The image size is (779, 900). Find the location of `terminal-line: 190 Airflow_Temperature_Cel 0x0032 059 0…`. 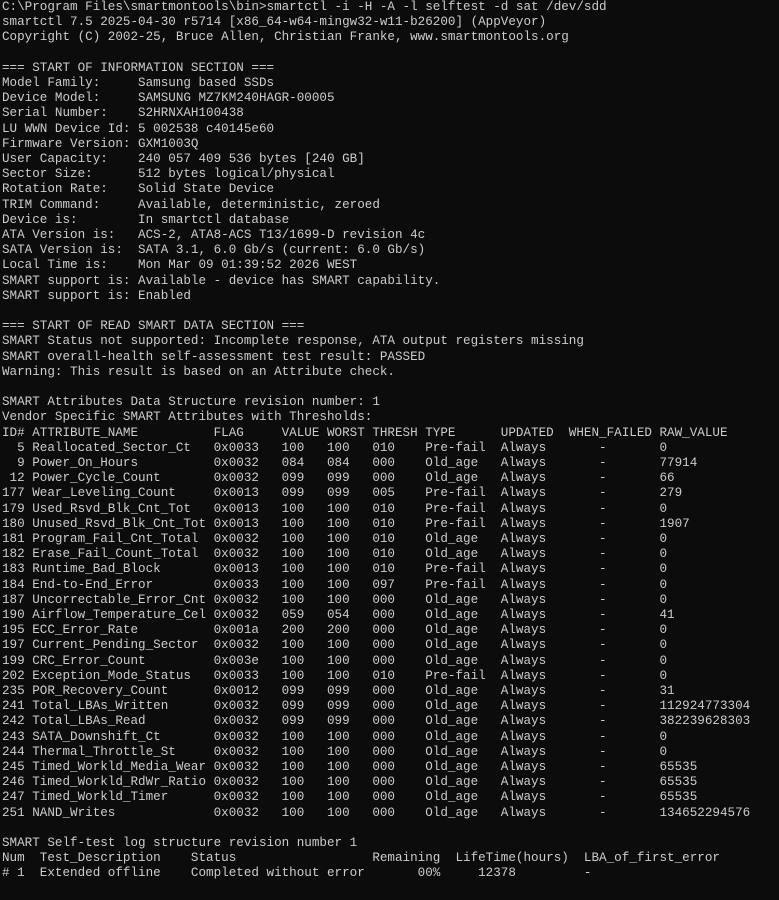

terminal-line: 190 Airflow_Temperature_Cel 0x0032 059 0… is located at coordinates (338, 615).